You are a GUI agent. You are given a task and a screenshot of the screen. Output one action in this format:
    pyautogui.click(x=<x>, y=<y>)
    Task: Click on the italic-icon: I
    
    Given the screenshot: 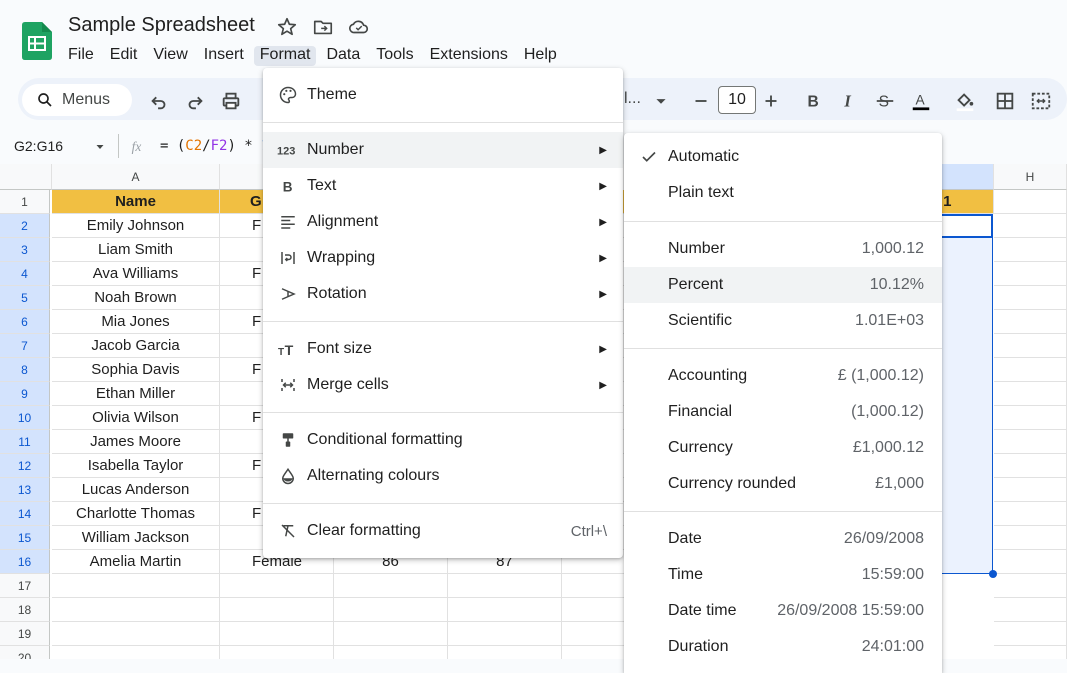 What is the action you would take?
    pyautogui.click(x=849, y=101)
    